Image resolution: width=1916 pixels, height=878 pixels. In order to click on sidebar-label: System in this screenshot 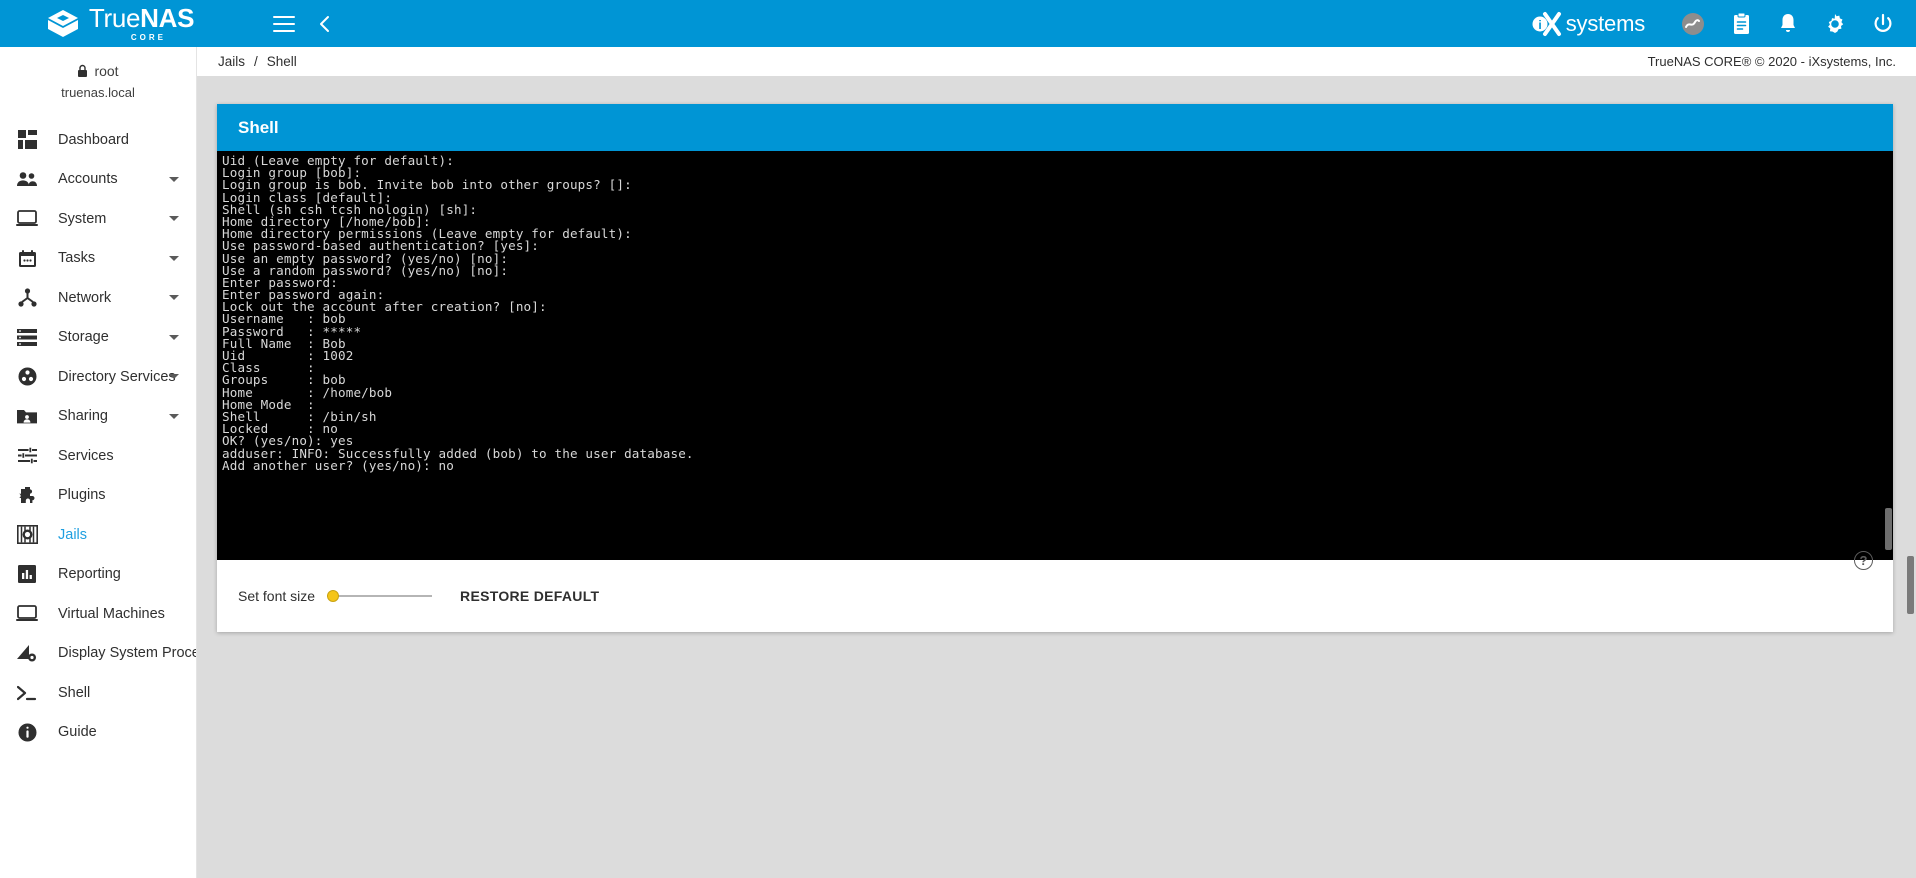, I will do `click(82, 218)`.